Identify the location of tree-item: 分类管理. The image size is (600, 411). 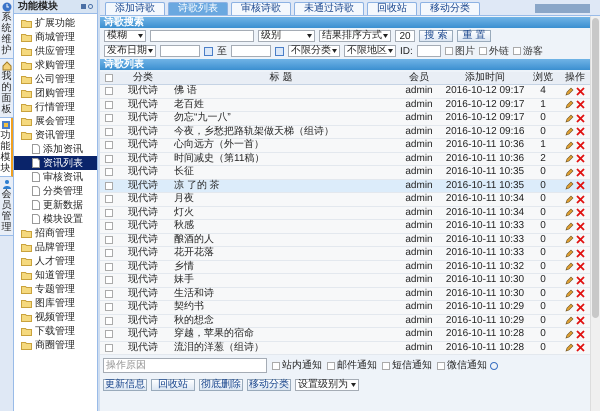
(55, 191).